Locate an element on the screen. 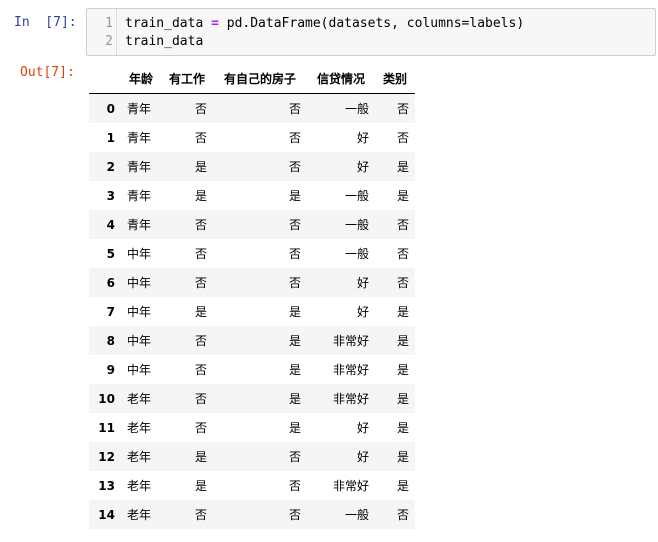  row-index: 4 is located at coordinates (110, 224).